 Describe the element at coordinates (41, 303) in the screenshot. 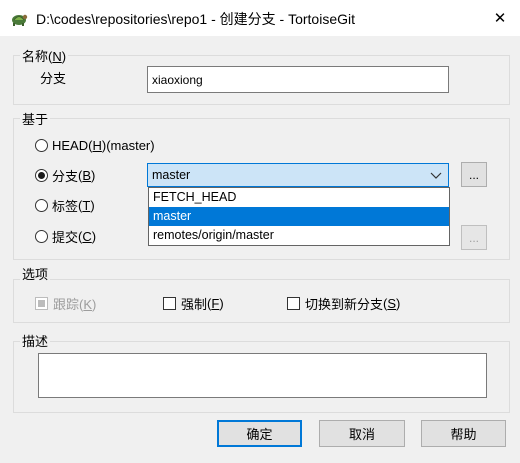

I see `track-checkbox-box` at that location.